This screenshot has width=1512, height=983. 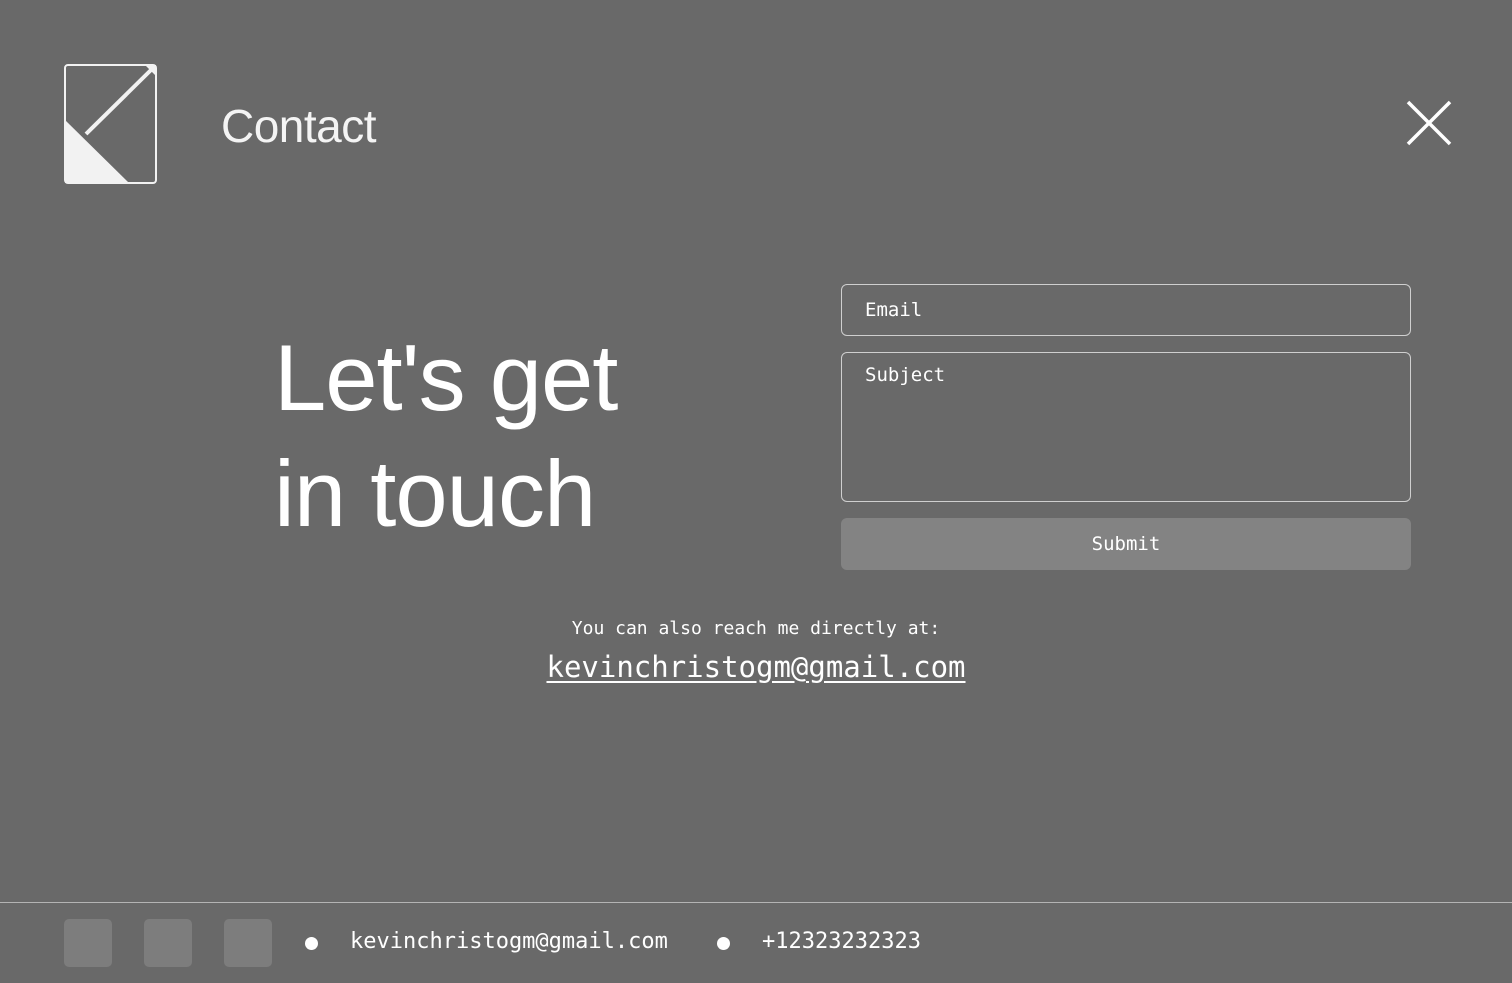 What do you see at coordinates (435, 493) in the screenshot?
I see `hero-line-2: in touch` at bounding box center [435, 493].